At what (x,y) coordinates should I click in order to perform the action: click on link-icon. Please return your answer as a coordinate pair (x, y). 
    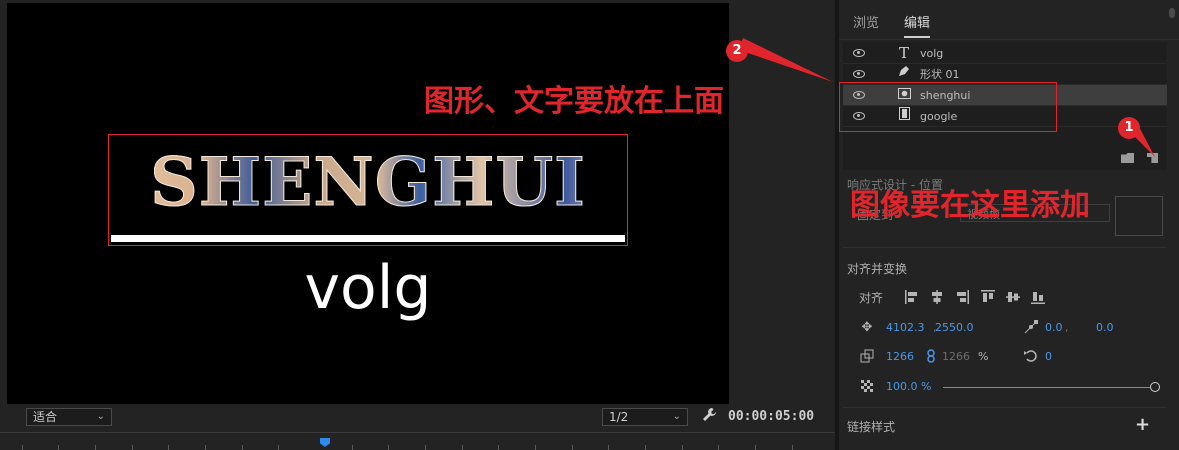
    Looking at the image, I should click on (931, 358).